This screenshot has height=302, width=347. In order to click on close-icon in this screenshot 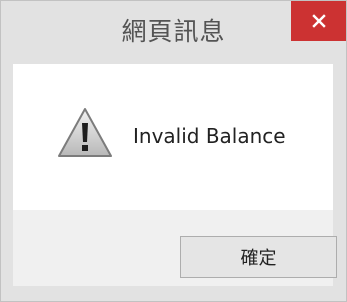, I will do `click(318, 21)`.